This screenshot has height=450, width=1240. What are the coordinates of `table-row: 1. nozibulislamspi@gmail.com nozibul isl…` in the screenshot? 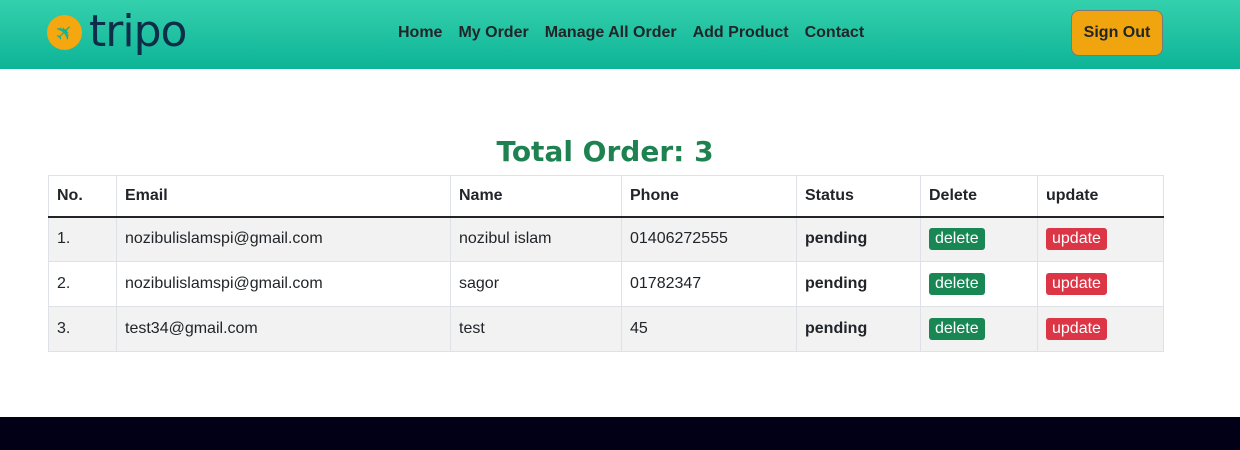 It's located at (606, 239).